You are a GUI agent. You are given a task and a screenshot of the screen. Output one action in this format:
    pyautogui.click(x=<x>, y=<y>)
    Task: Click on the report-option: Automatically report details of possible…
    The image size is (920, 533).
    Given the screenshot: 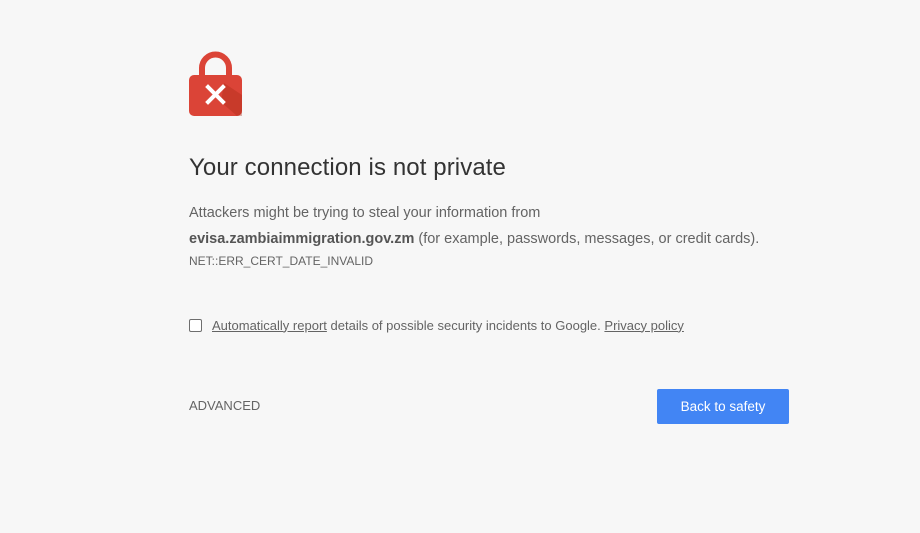 What is the action you would take?
    pyautogui.click(x=436, y=325)
    